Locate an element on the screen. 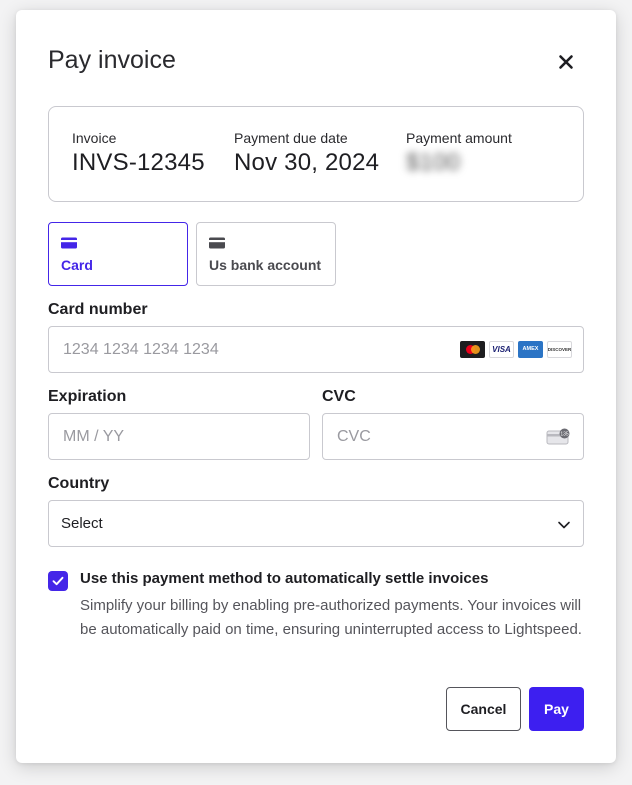  checkmark-icon is located at coordinates (58, 581).